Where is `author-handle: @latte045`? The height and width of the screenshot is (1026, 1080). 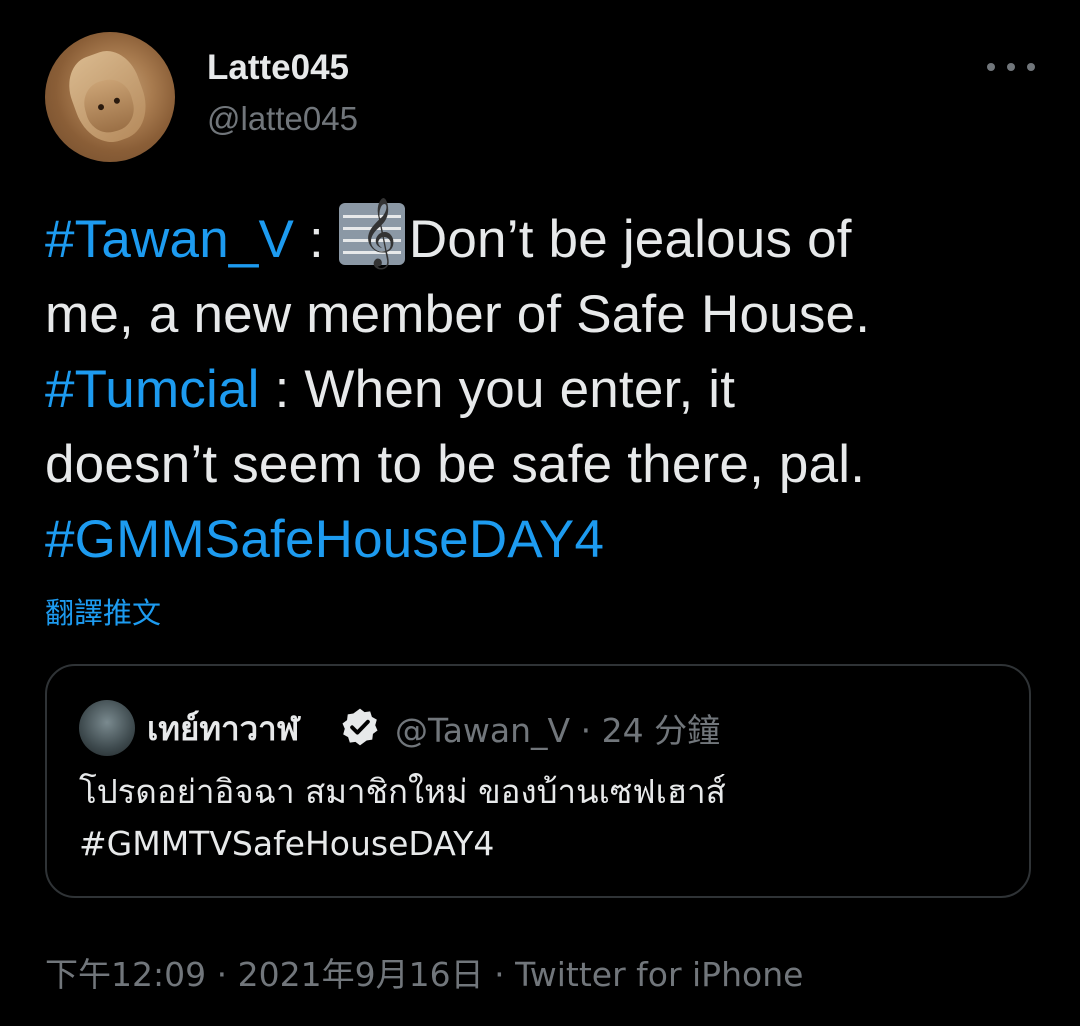
author-handle: @latte045 is located at coordinates (282, 119).